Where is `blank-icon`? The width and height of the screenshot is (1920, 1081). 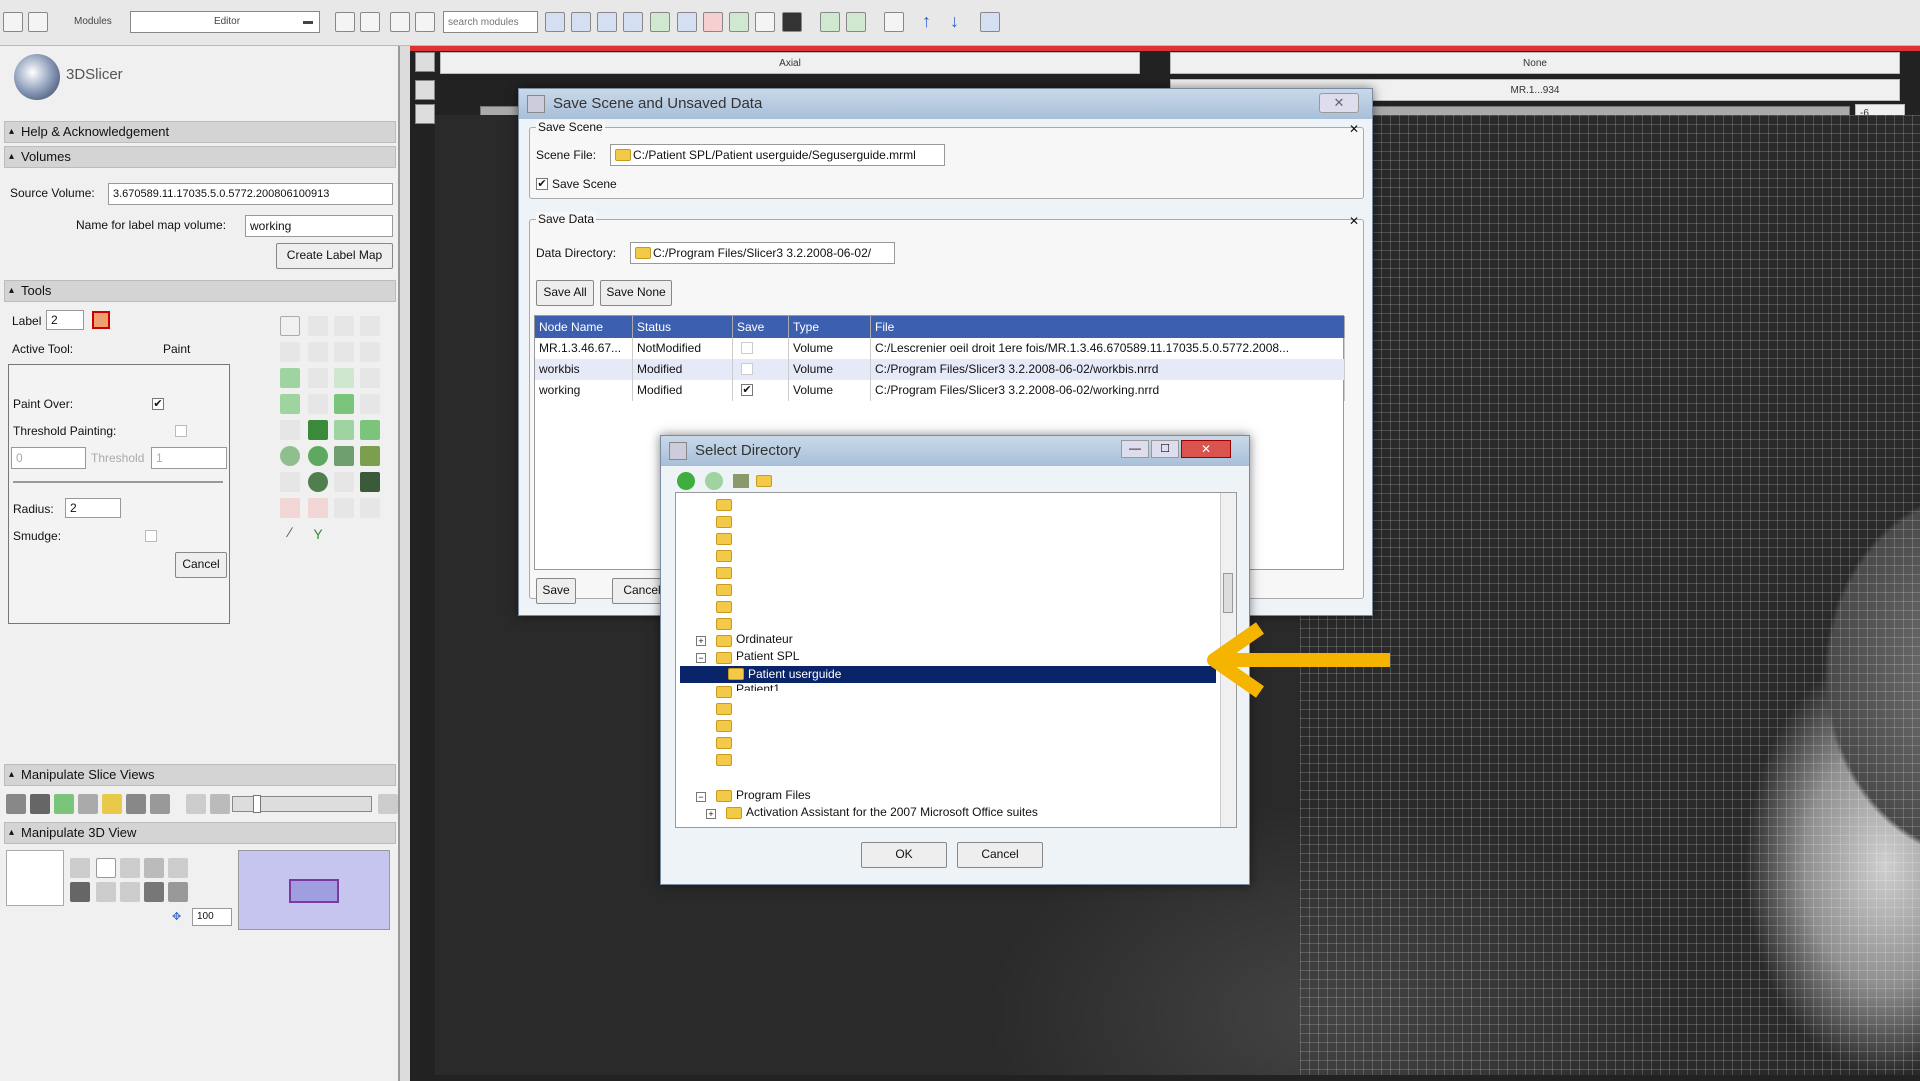
blank-icon is located at coordinates (370, 508).